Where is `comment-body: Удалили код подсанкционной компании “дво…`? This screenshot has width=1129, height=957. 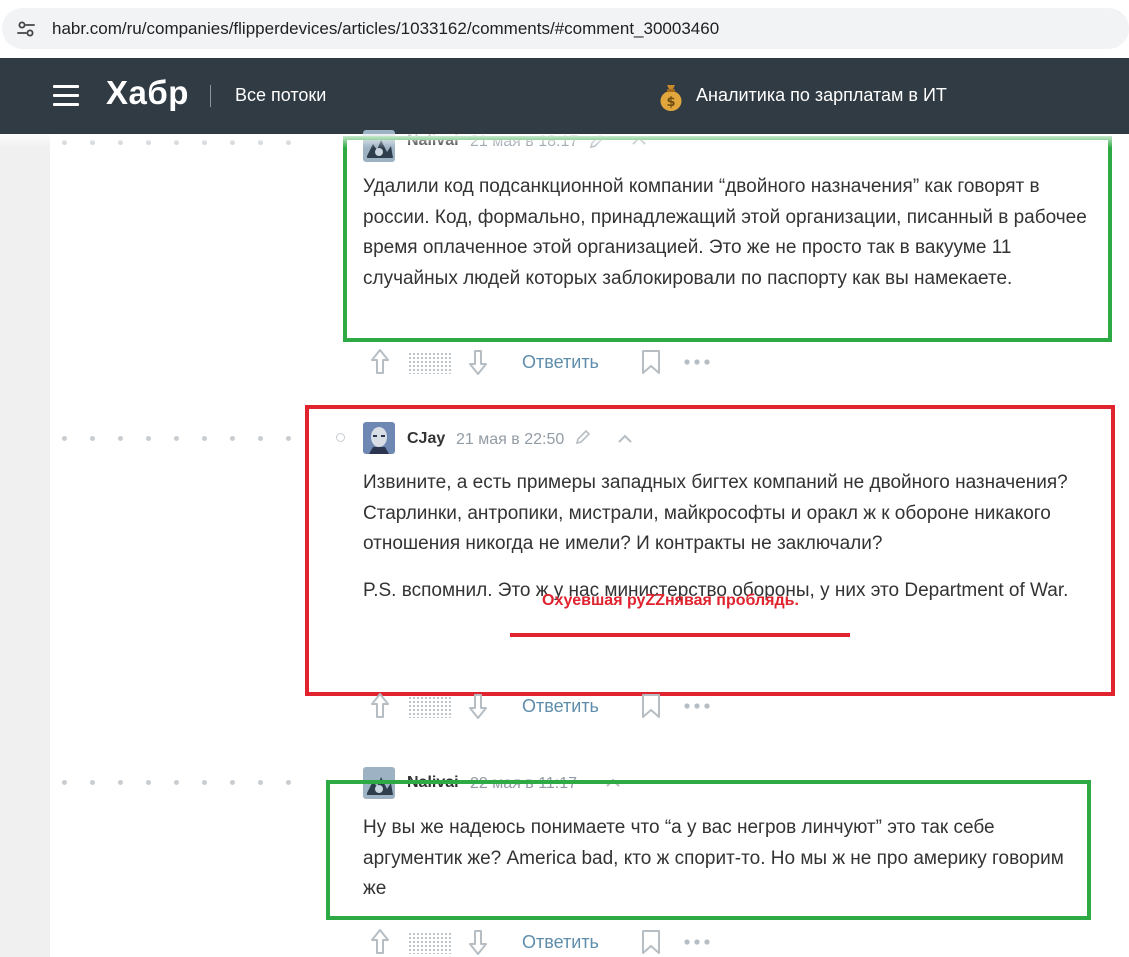
comment-body: Удалили код подсанкционной компании “дво… is located at coordinates (735, 233).